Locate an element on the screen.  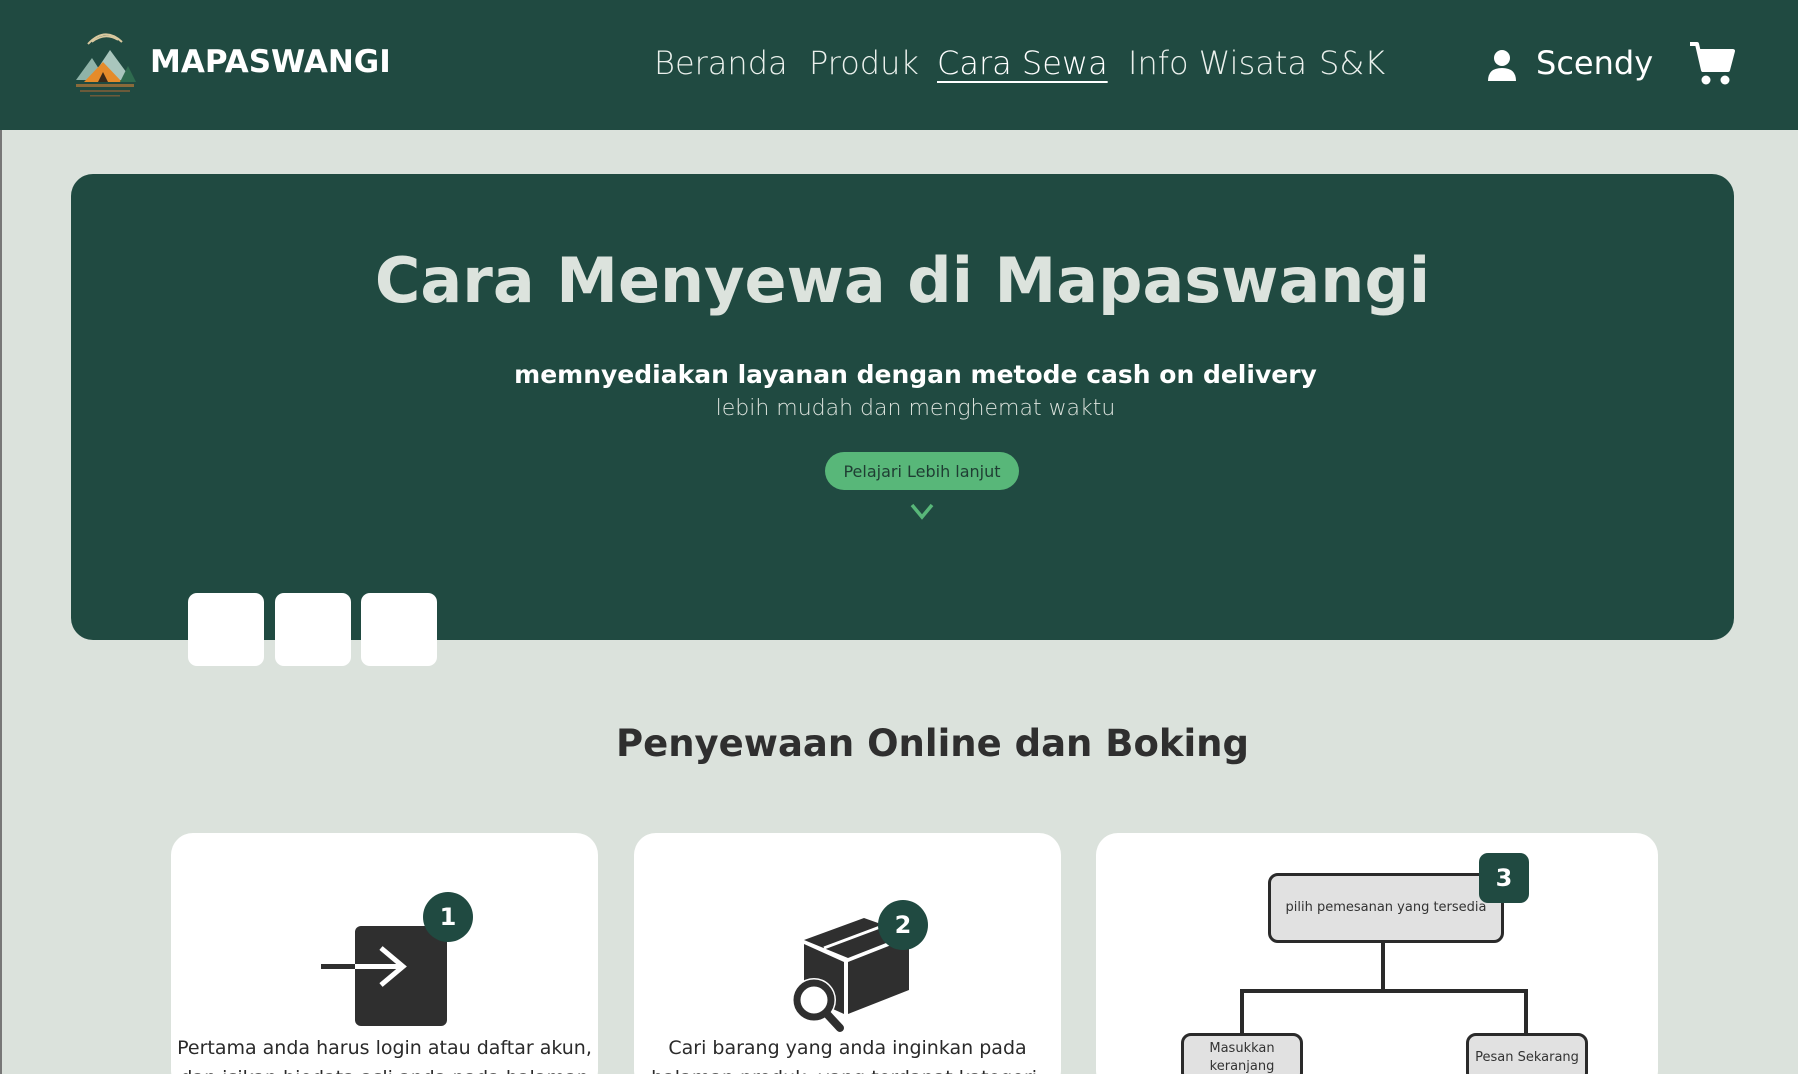
user-icon is located at coordinates (1502, 65).